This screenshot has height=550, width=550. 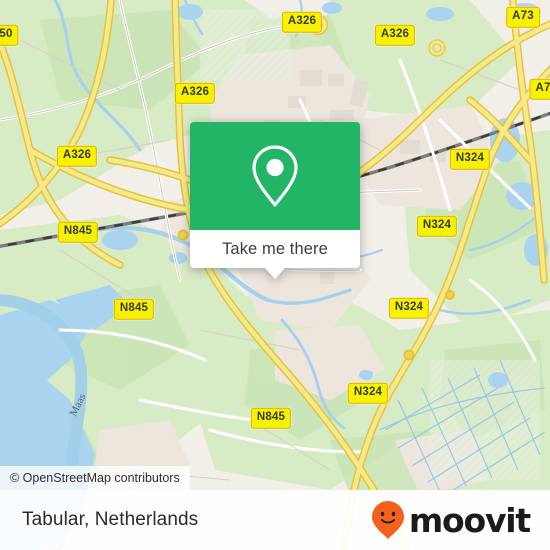 I want to click on card-action-bar: Take me there, so click(x=275, y=254).